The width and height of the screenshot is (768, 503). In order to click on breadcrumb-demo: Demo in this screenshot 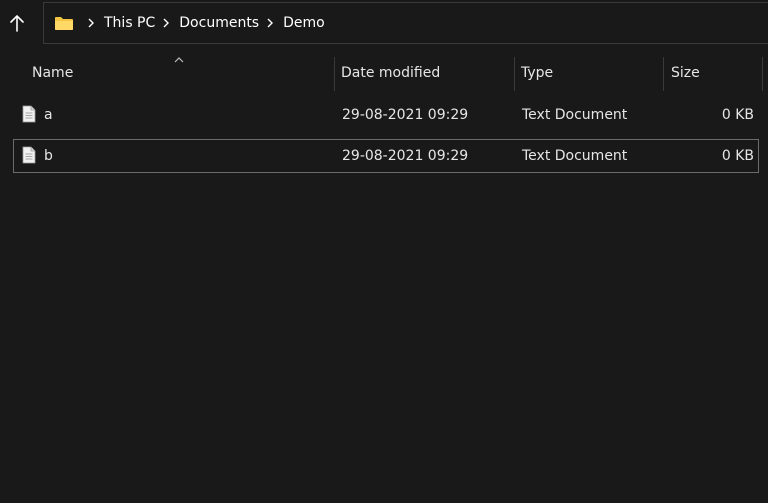, I will do `click(304, 23)`.